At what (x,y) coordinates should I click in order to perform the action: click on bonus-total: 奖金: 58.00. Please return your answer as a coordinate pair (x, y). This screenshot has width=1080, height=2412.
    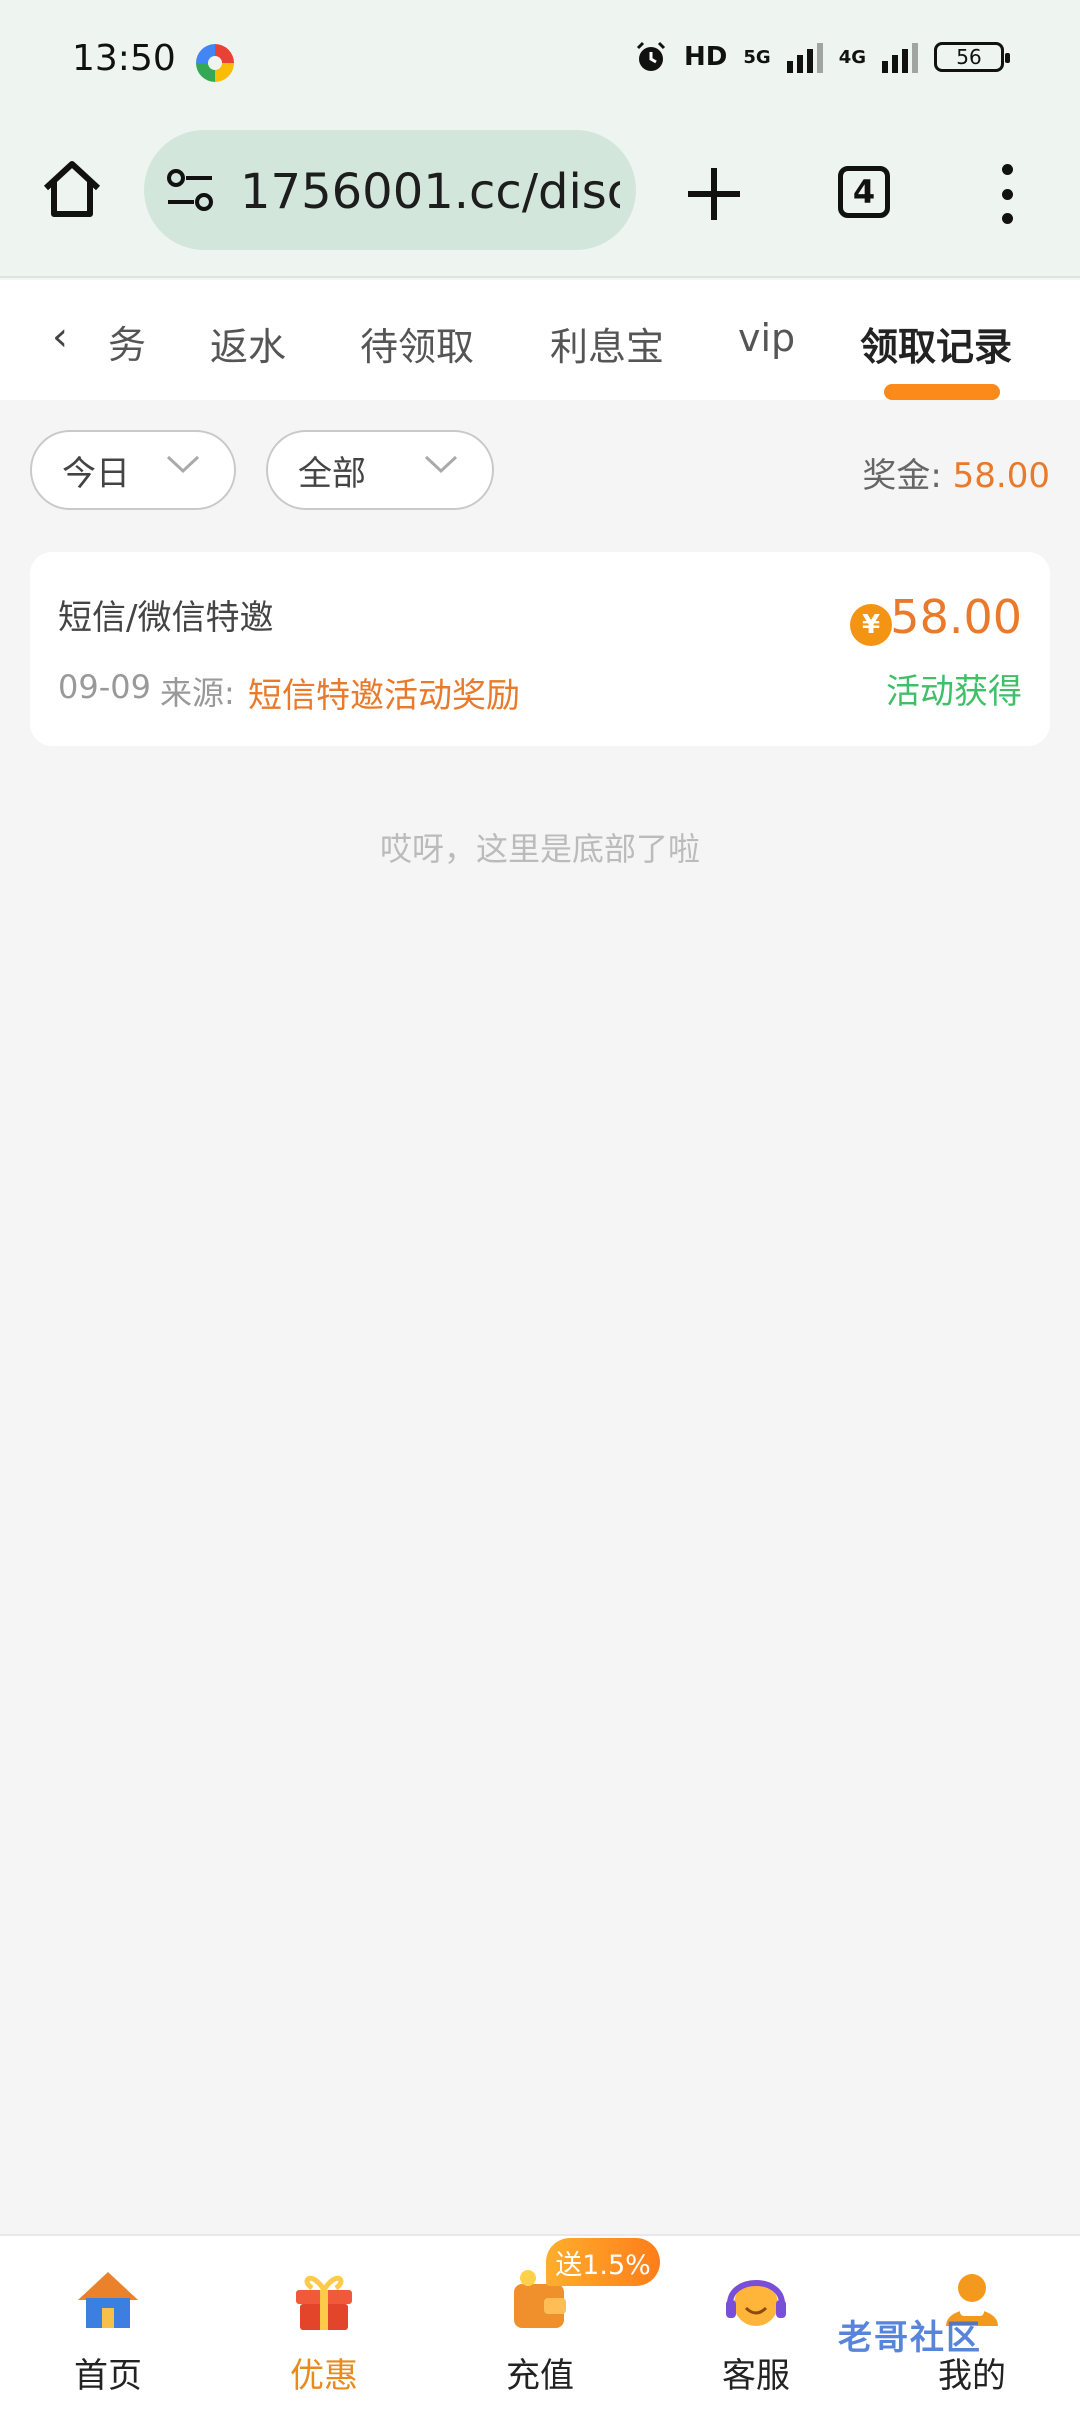
    Looking at the image, I should click on (956, 472).